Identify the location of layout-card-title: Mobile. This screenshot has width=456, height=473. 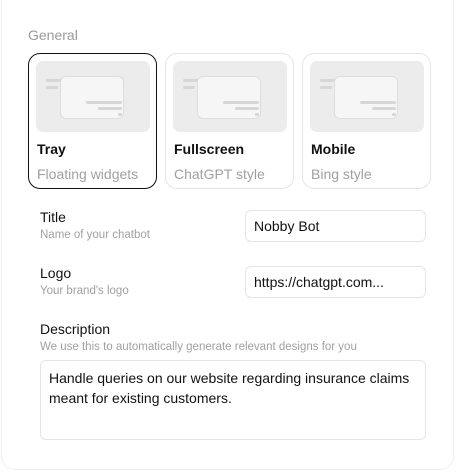
(333, 149).